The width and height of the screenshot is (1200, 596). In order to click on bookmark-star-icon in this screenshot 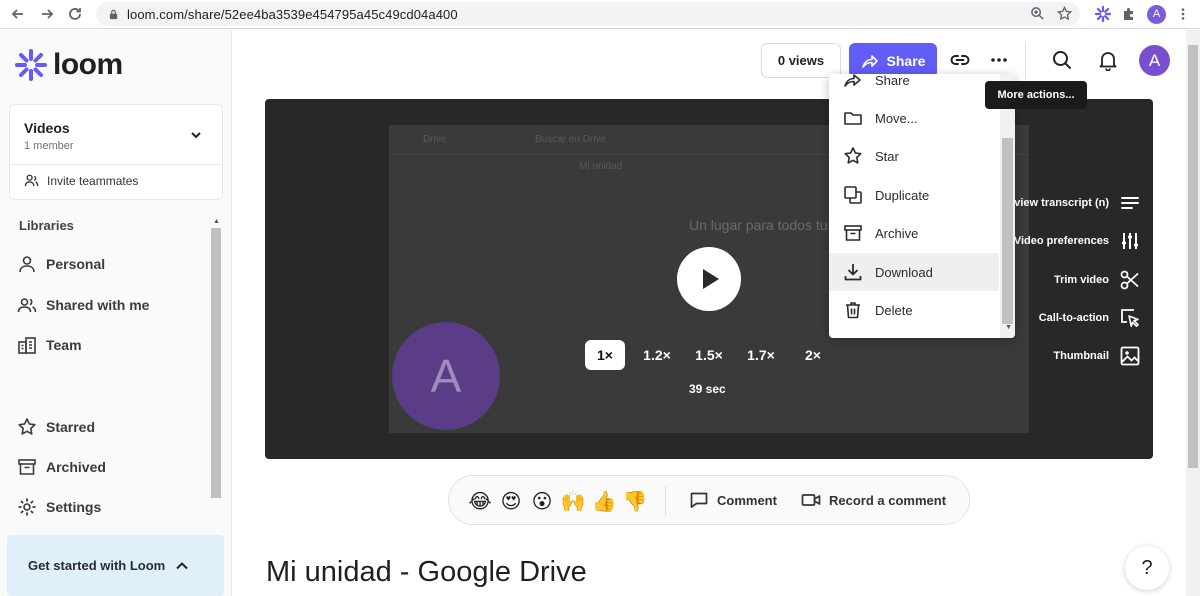, I will do `click(1064, 13)`.